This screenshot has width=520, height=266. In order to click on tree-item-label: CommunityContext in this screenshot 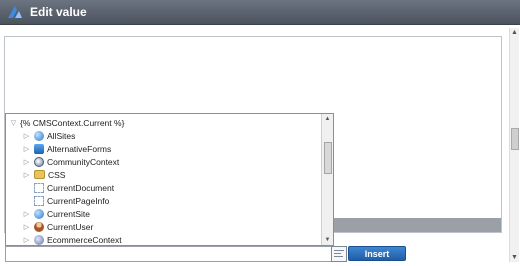, I will do `click(83, 161)`.